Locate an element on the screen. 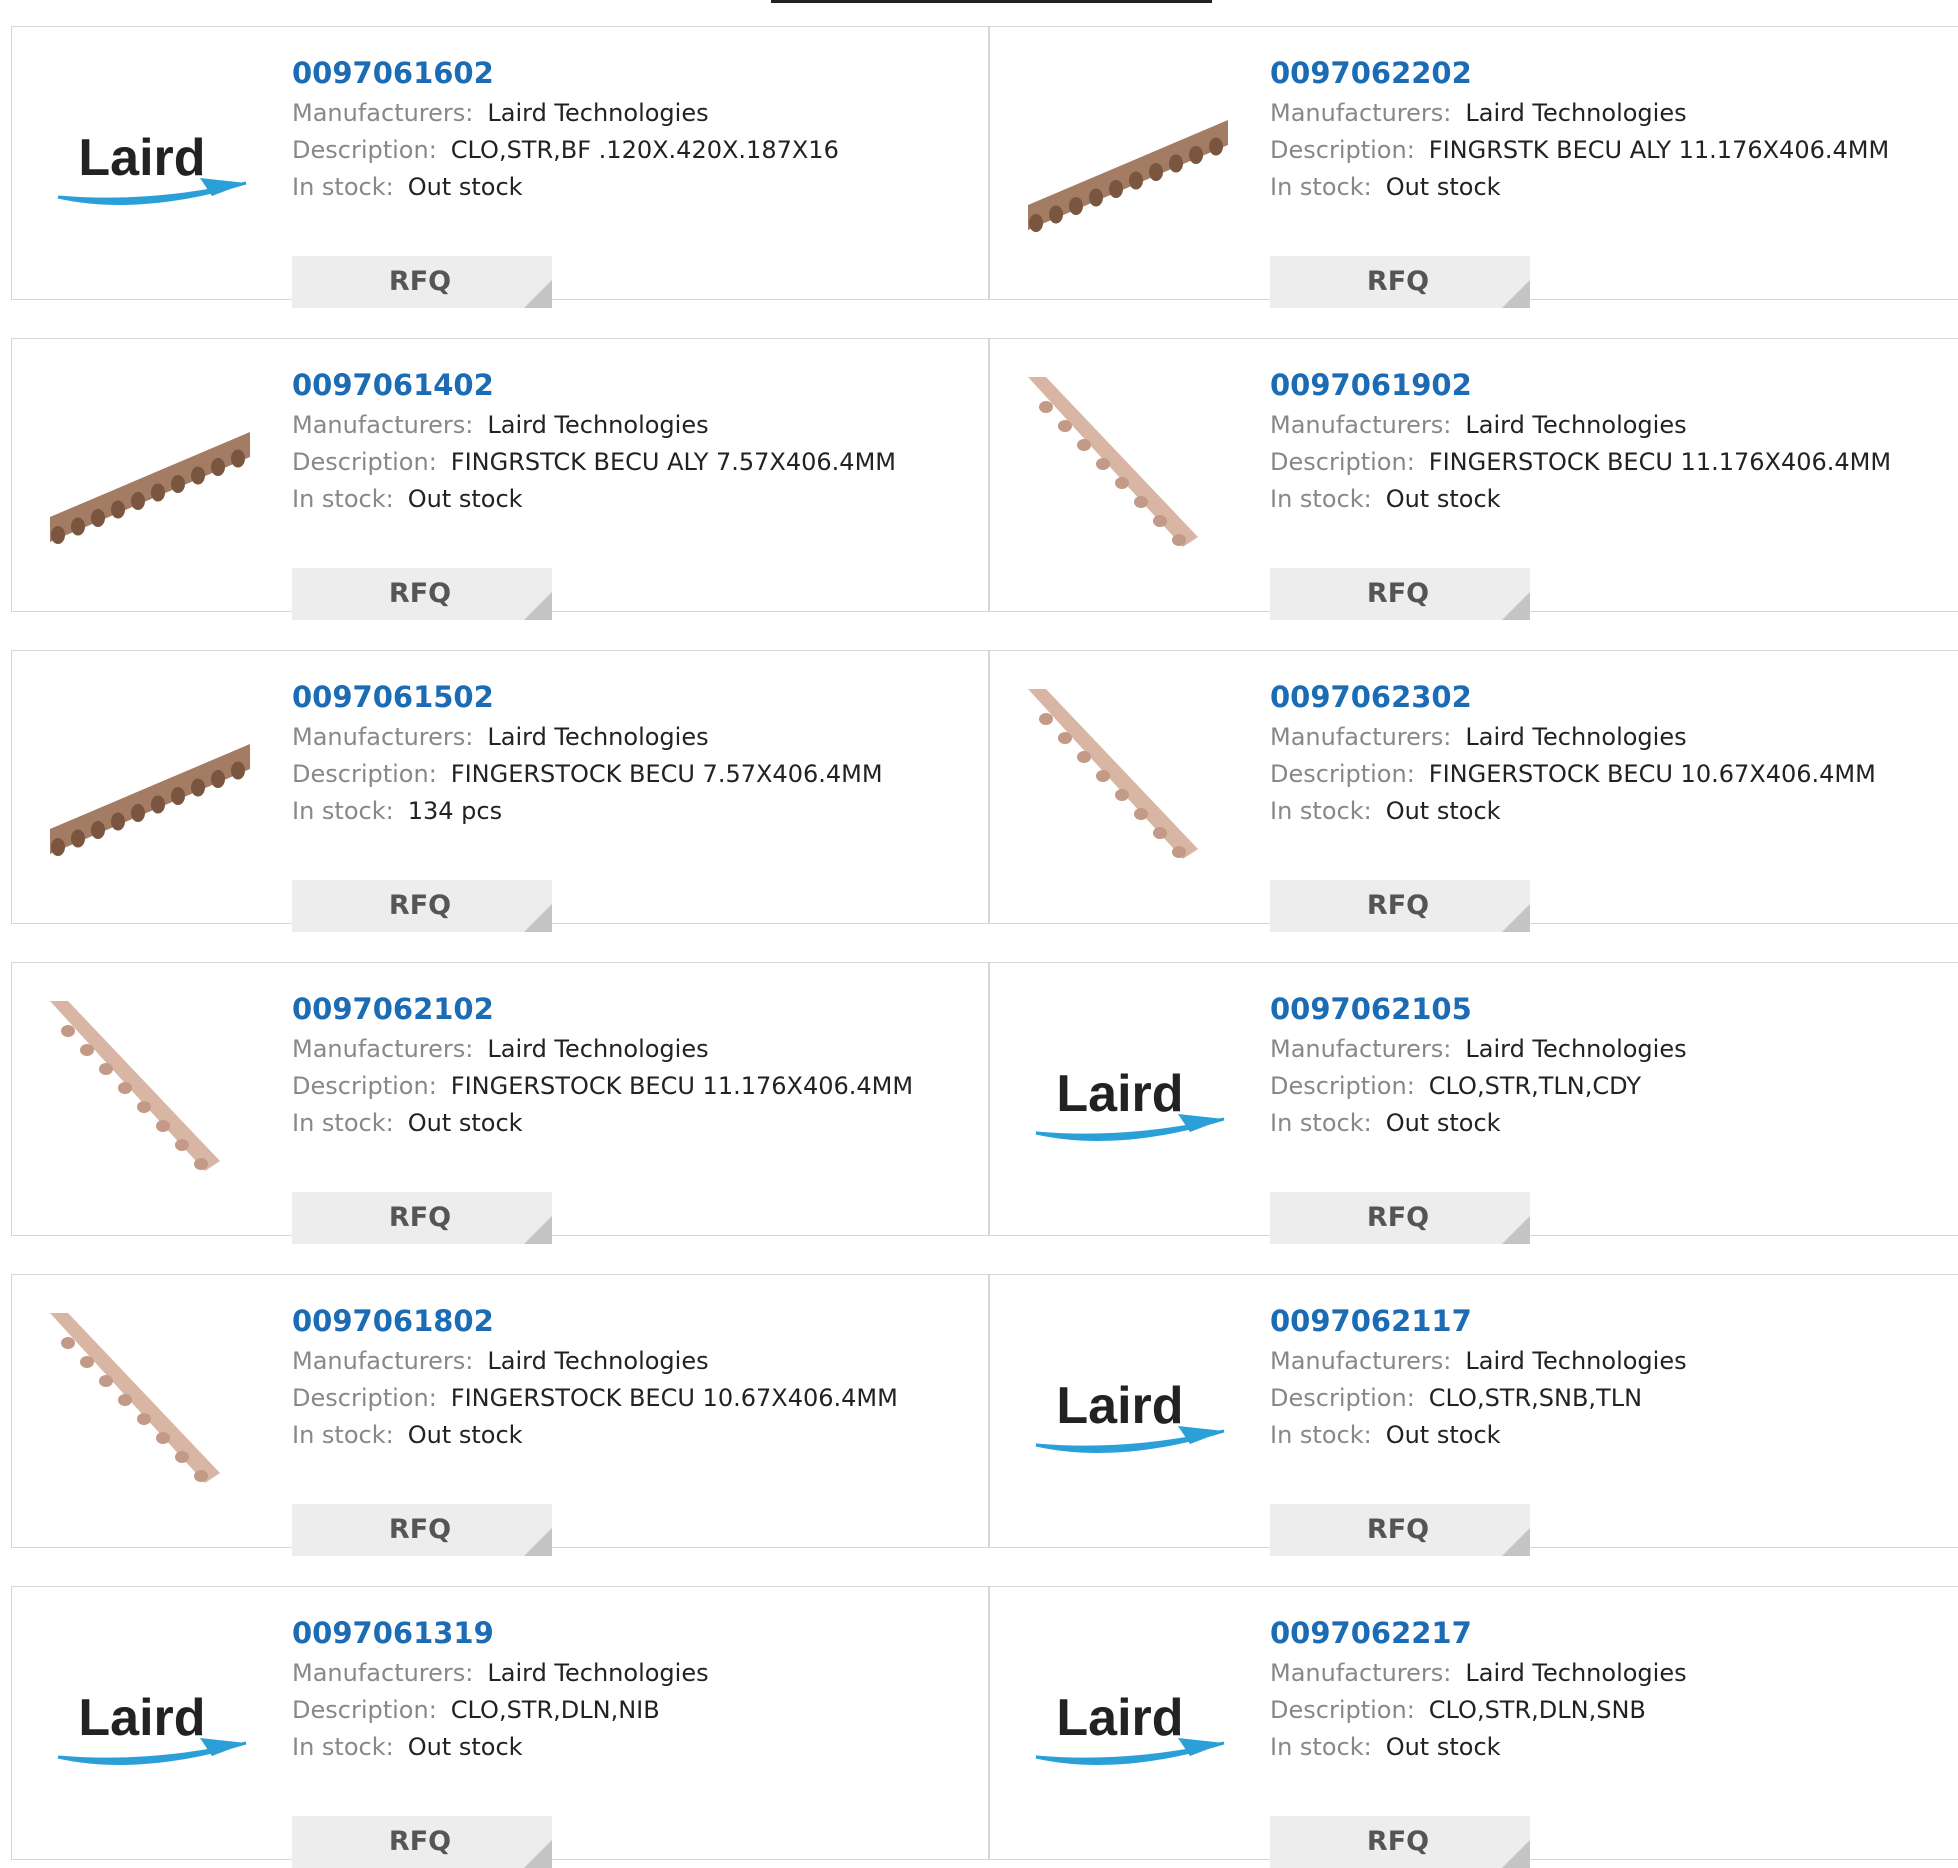  part-number-link: 0097061502 is located at coordinates (637, 699).